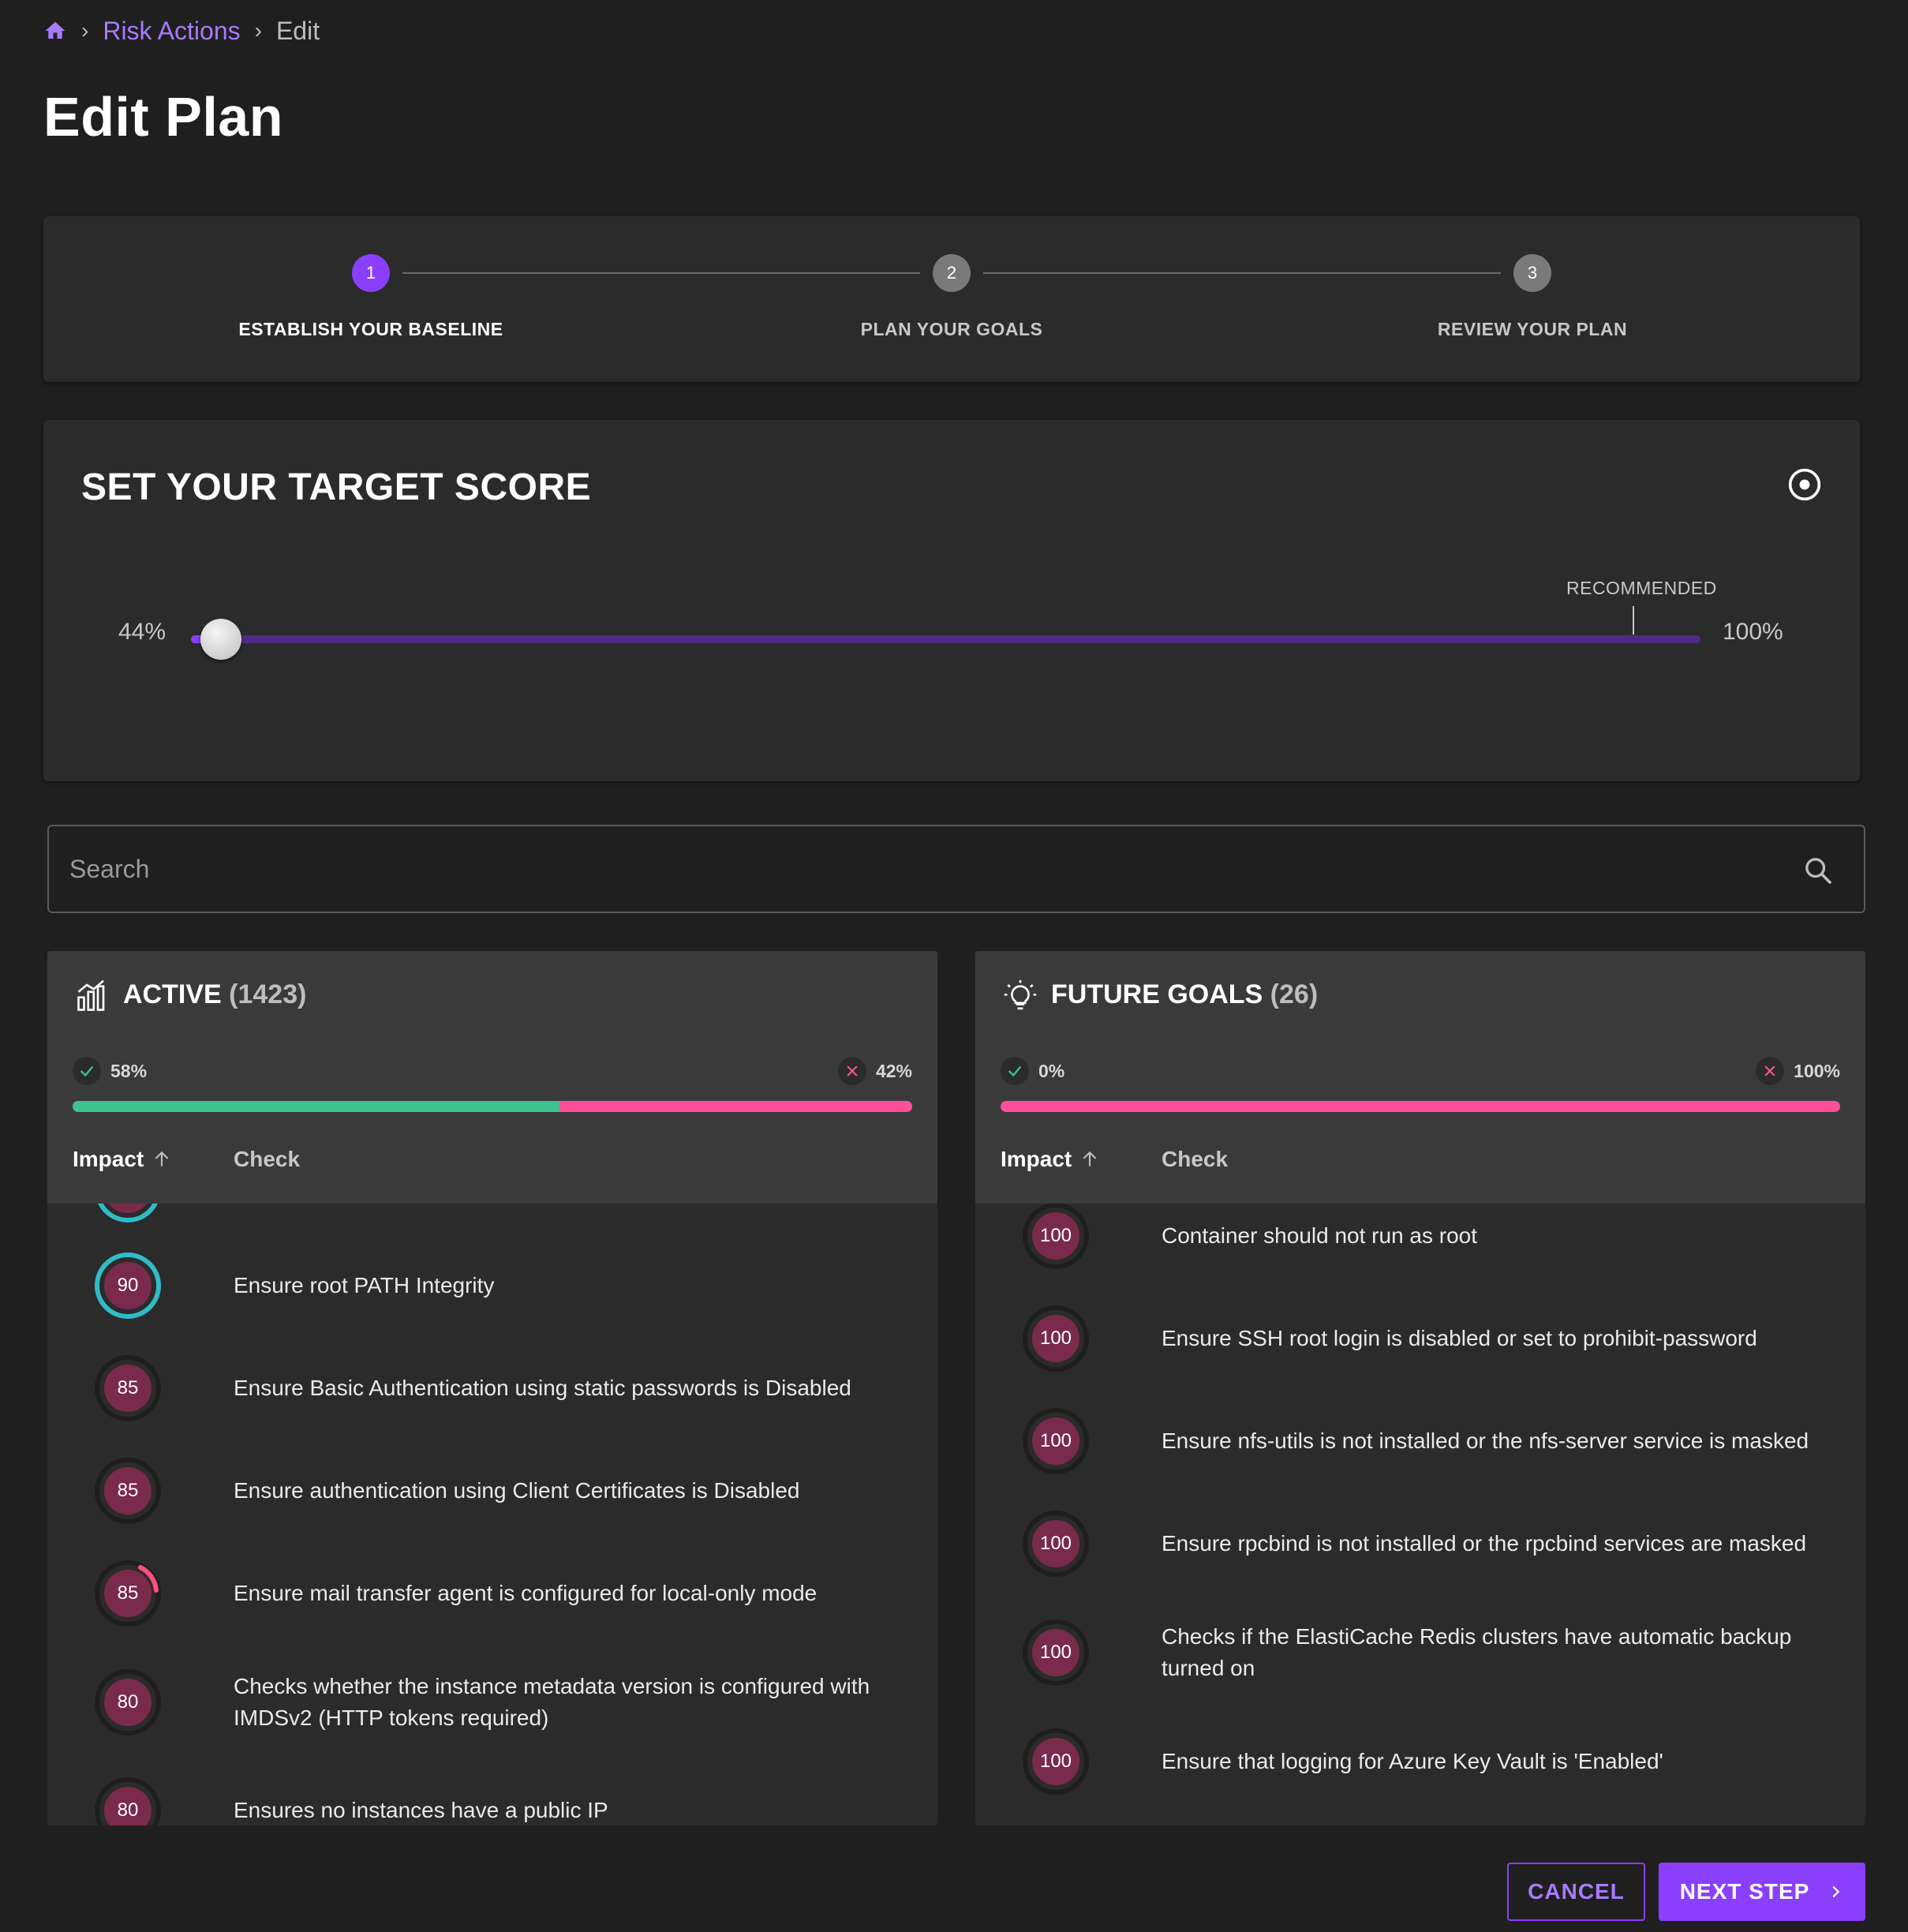 The width and height of the screenshot is (1908, 1932). Describe the element at coordinates (371, 273) in the screenshot. I see `step-1-indicator: 1` at that location.